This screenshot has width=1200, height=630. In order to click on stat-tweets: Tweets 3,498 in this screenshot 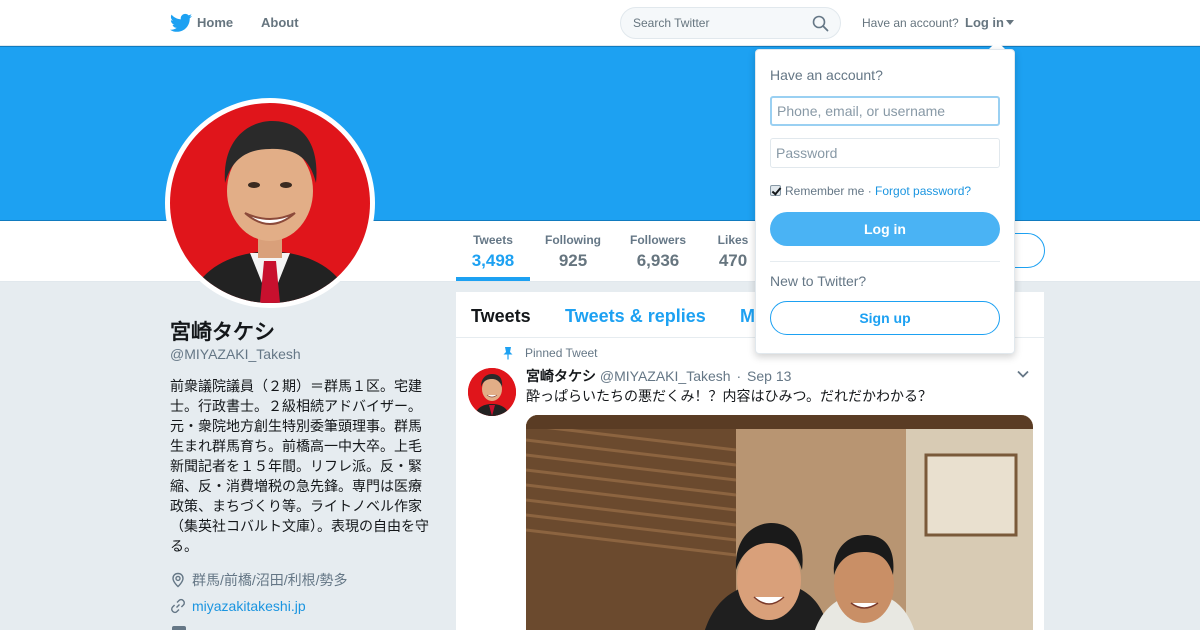, I will do `click(493, 252)`.